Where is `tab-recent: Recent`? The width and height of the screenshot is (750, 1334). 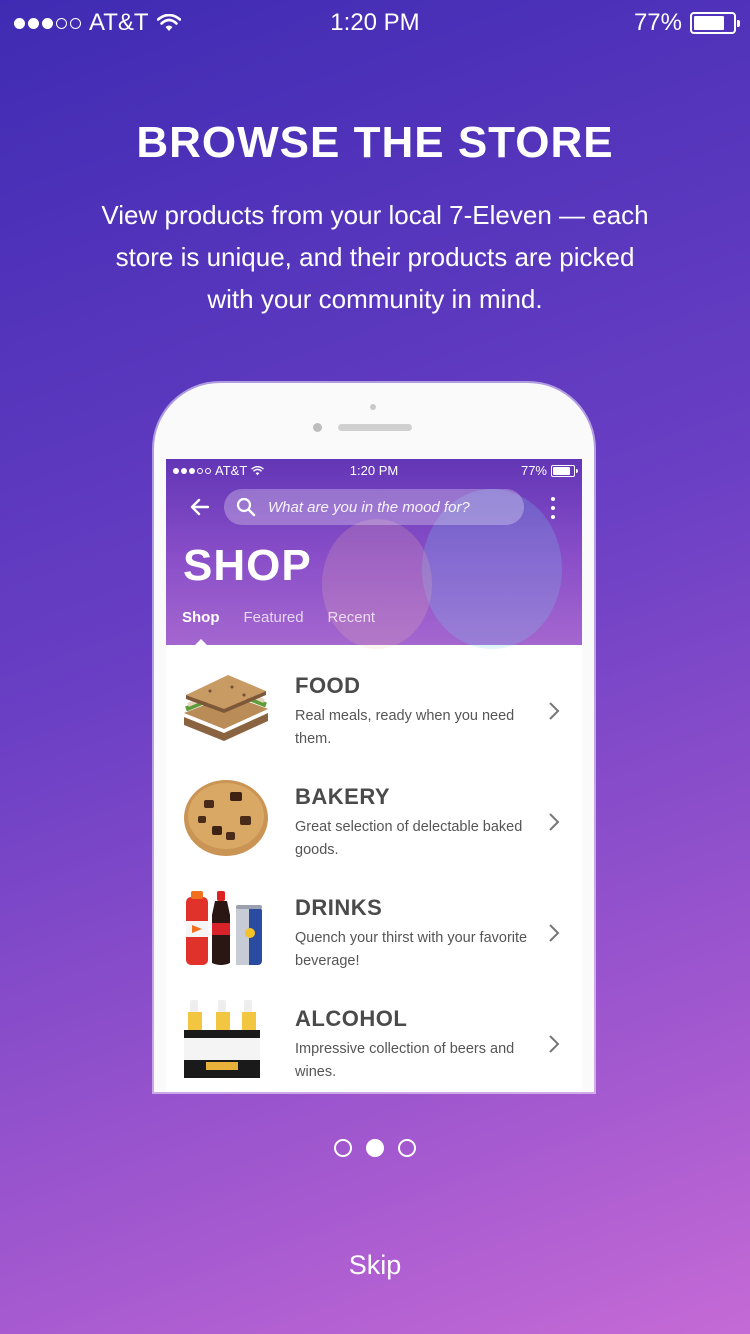 tab-recent: Recent is located at coordinates (352, 617).